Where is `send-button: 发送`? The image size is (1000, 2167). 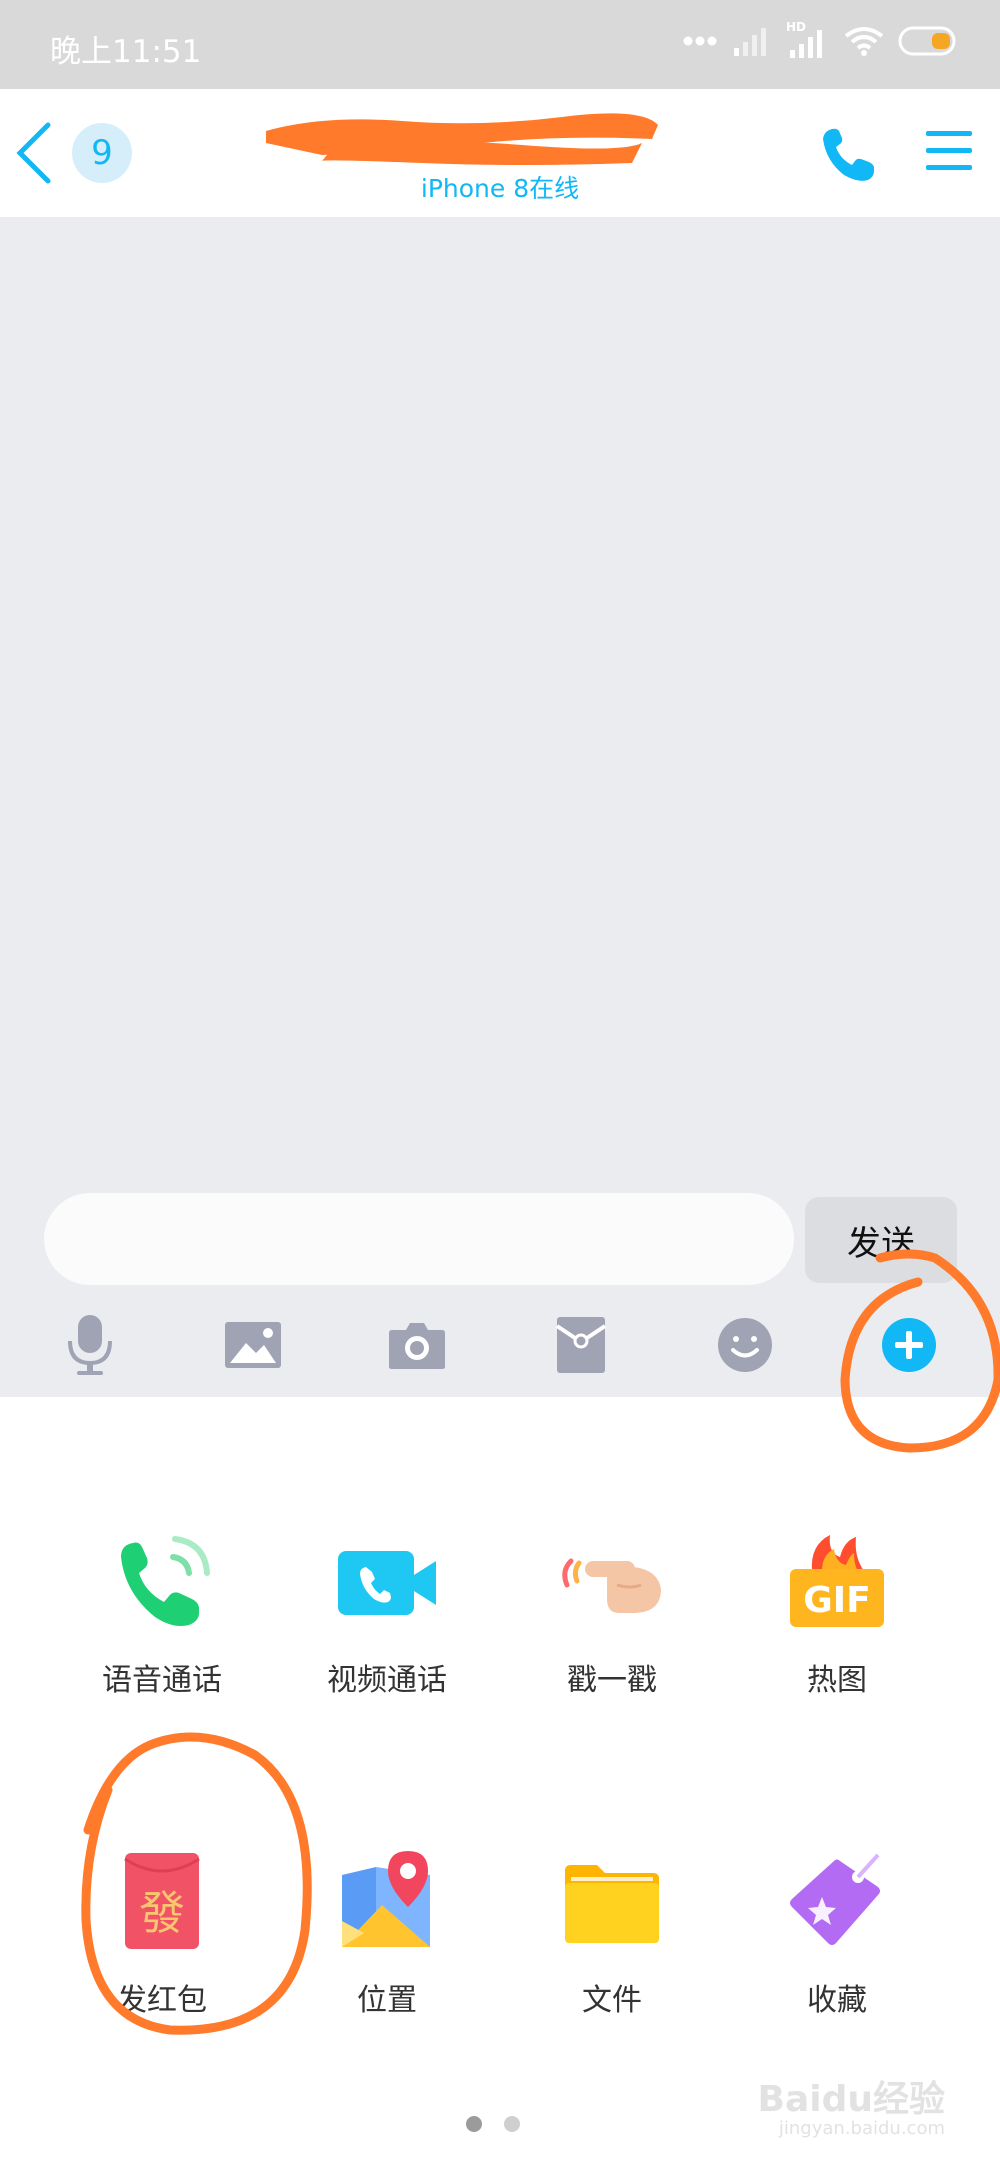 send-button: 发送 is located at coordinates (881, 1240).